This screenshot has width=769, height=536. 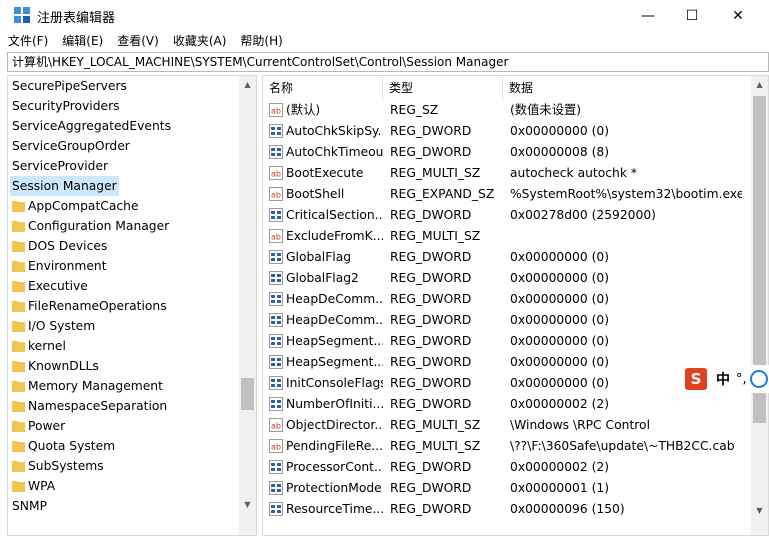 I want to click on tree-item-label: WPA, so click(x=42, y=486).